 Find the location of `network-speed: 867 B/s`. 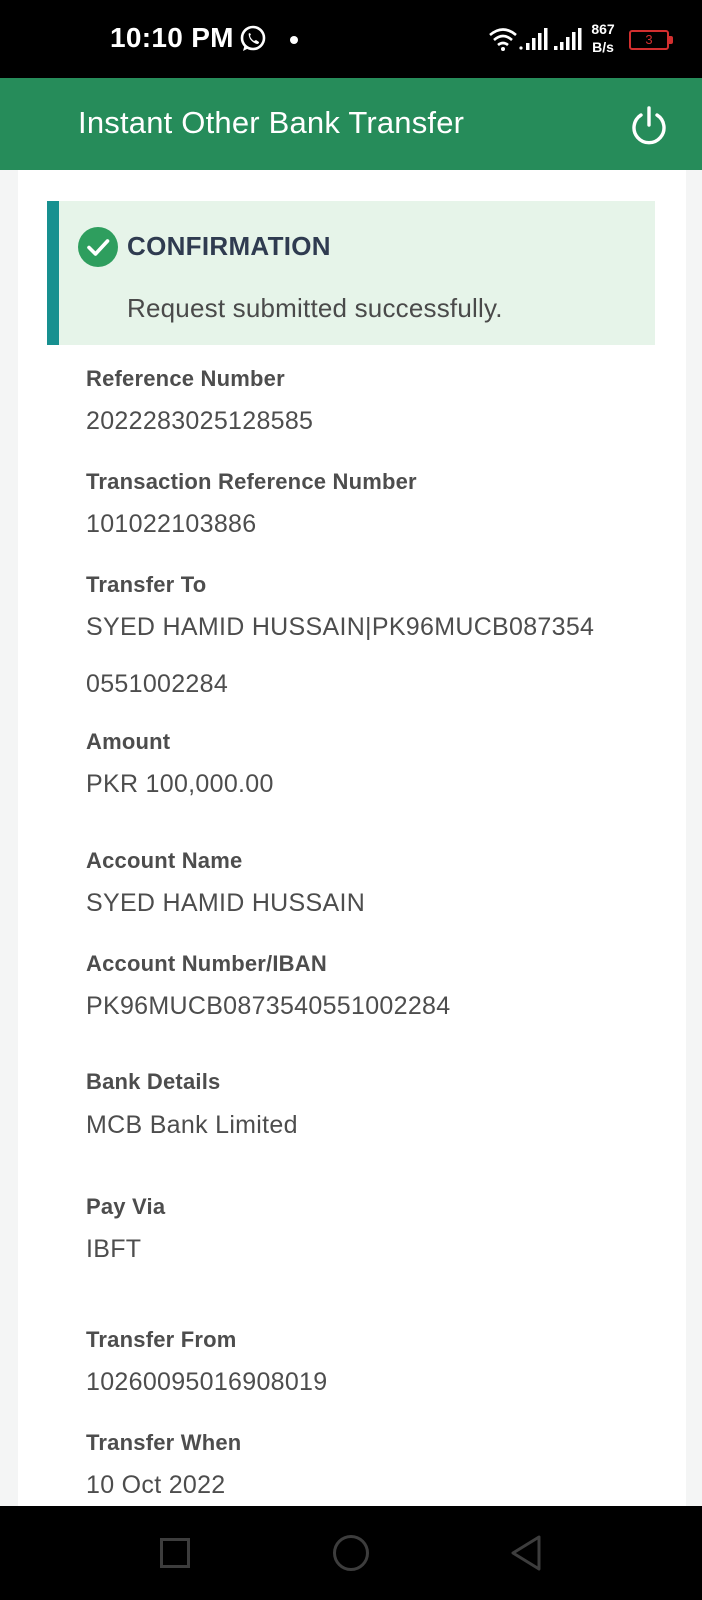

network-speed: 867 B/s is located at coordinates (603, 38).